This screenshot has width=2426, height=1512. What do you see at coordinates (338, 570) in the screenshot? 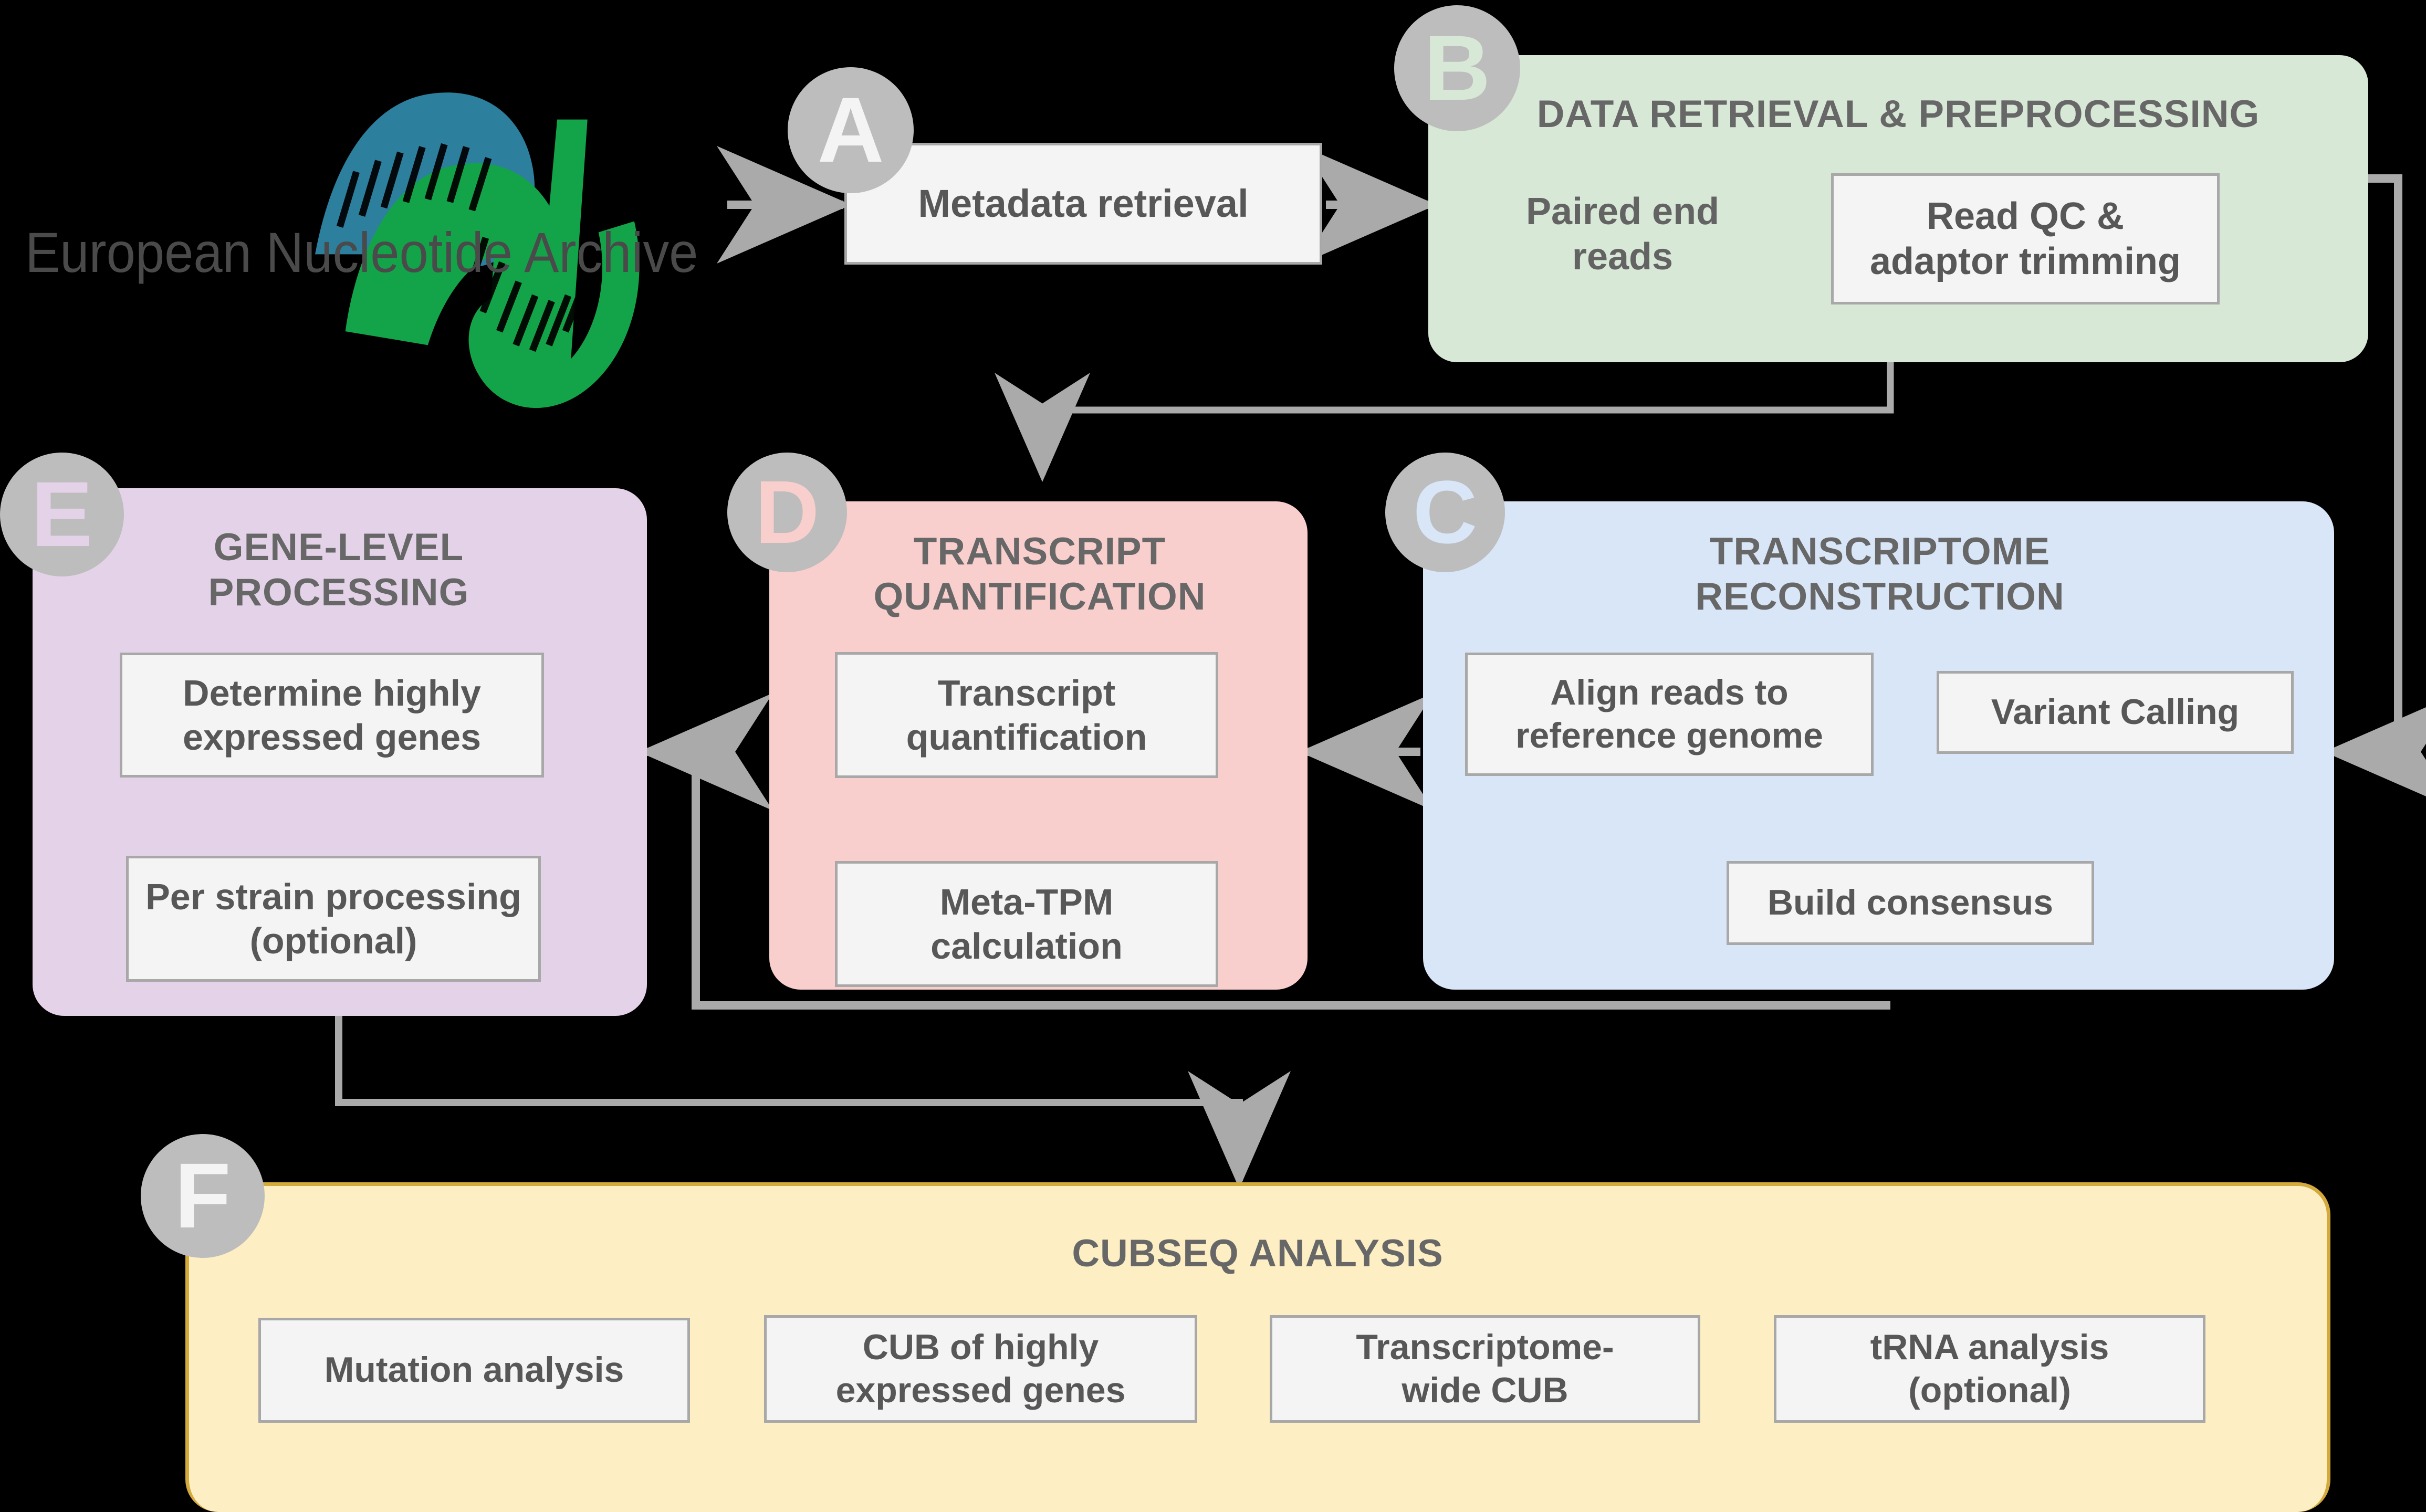
I see `panel-e-title: GENE-LEVEL PROCESSING` at bounding box center [338, 570].